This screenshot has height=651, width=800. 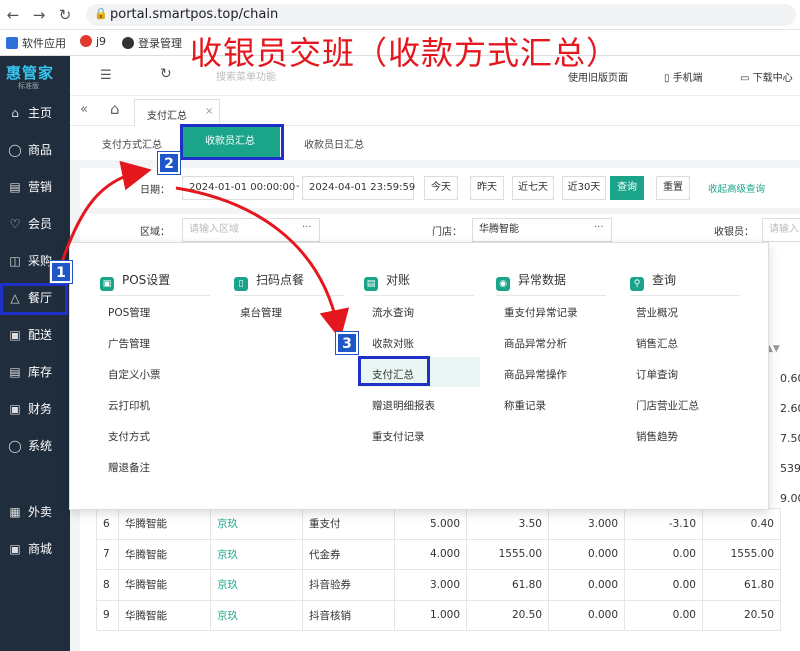 What do you see at coordinates (232, 142) in the screenshot?
I see `highlight-box-cashier-tab` at bounding box center [232, 142].